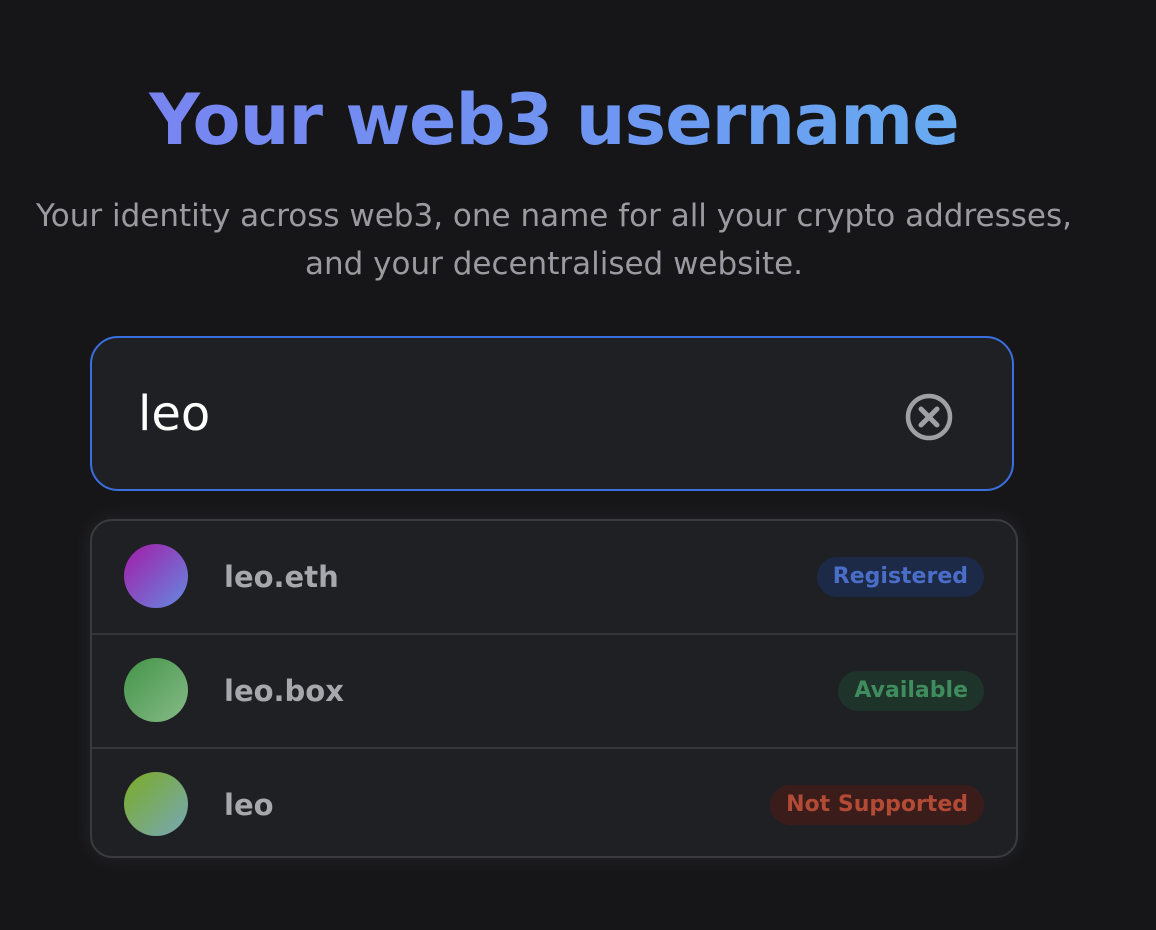 This screenshot has width=1156, height=930. I want to click on result-row-leo-eth: leo.eth Registered, so click(554, 578).